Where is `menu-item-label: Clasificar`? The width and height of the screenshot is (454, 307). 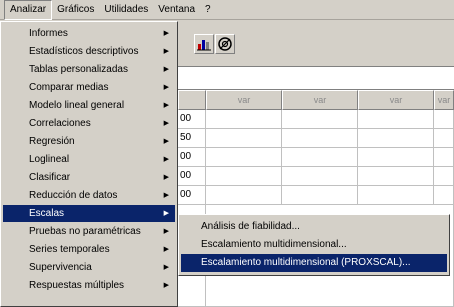 menu-item-label: Clasificar is located at coordinates (50, 177).